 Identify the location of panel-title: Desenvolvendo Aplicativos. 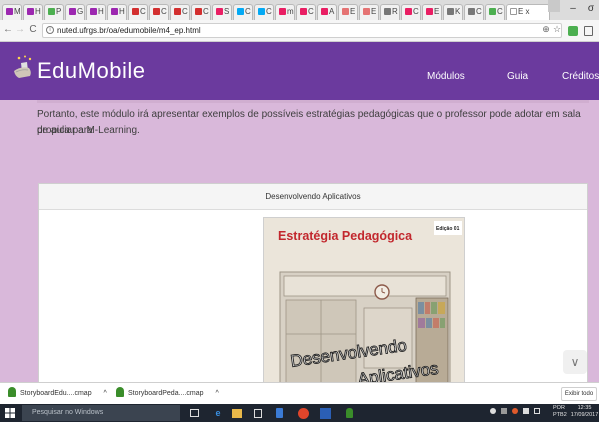
(313, 197).